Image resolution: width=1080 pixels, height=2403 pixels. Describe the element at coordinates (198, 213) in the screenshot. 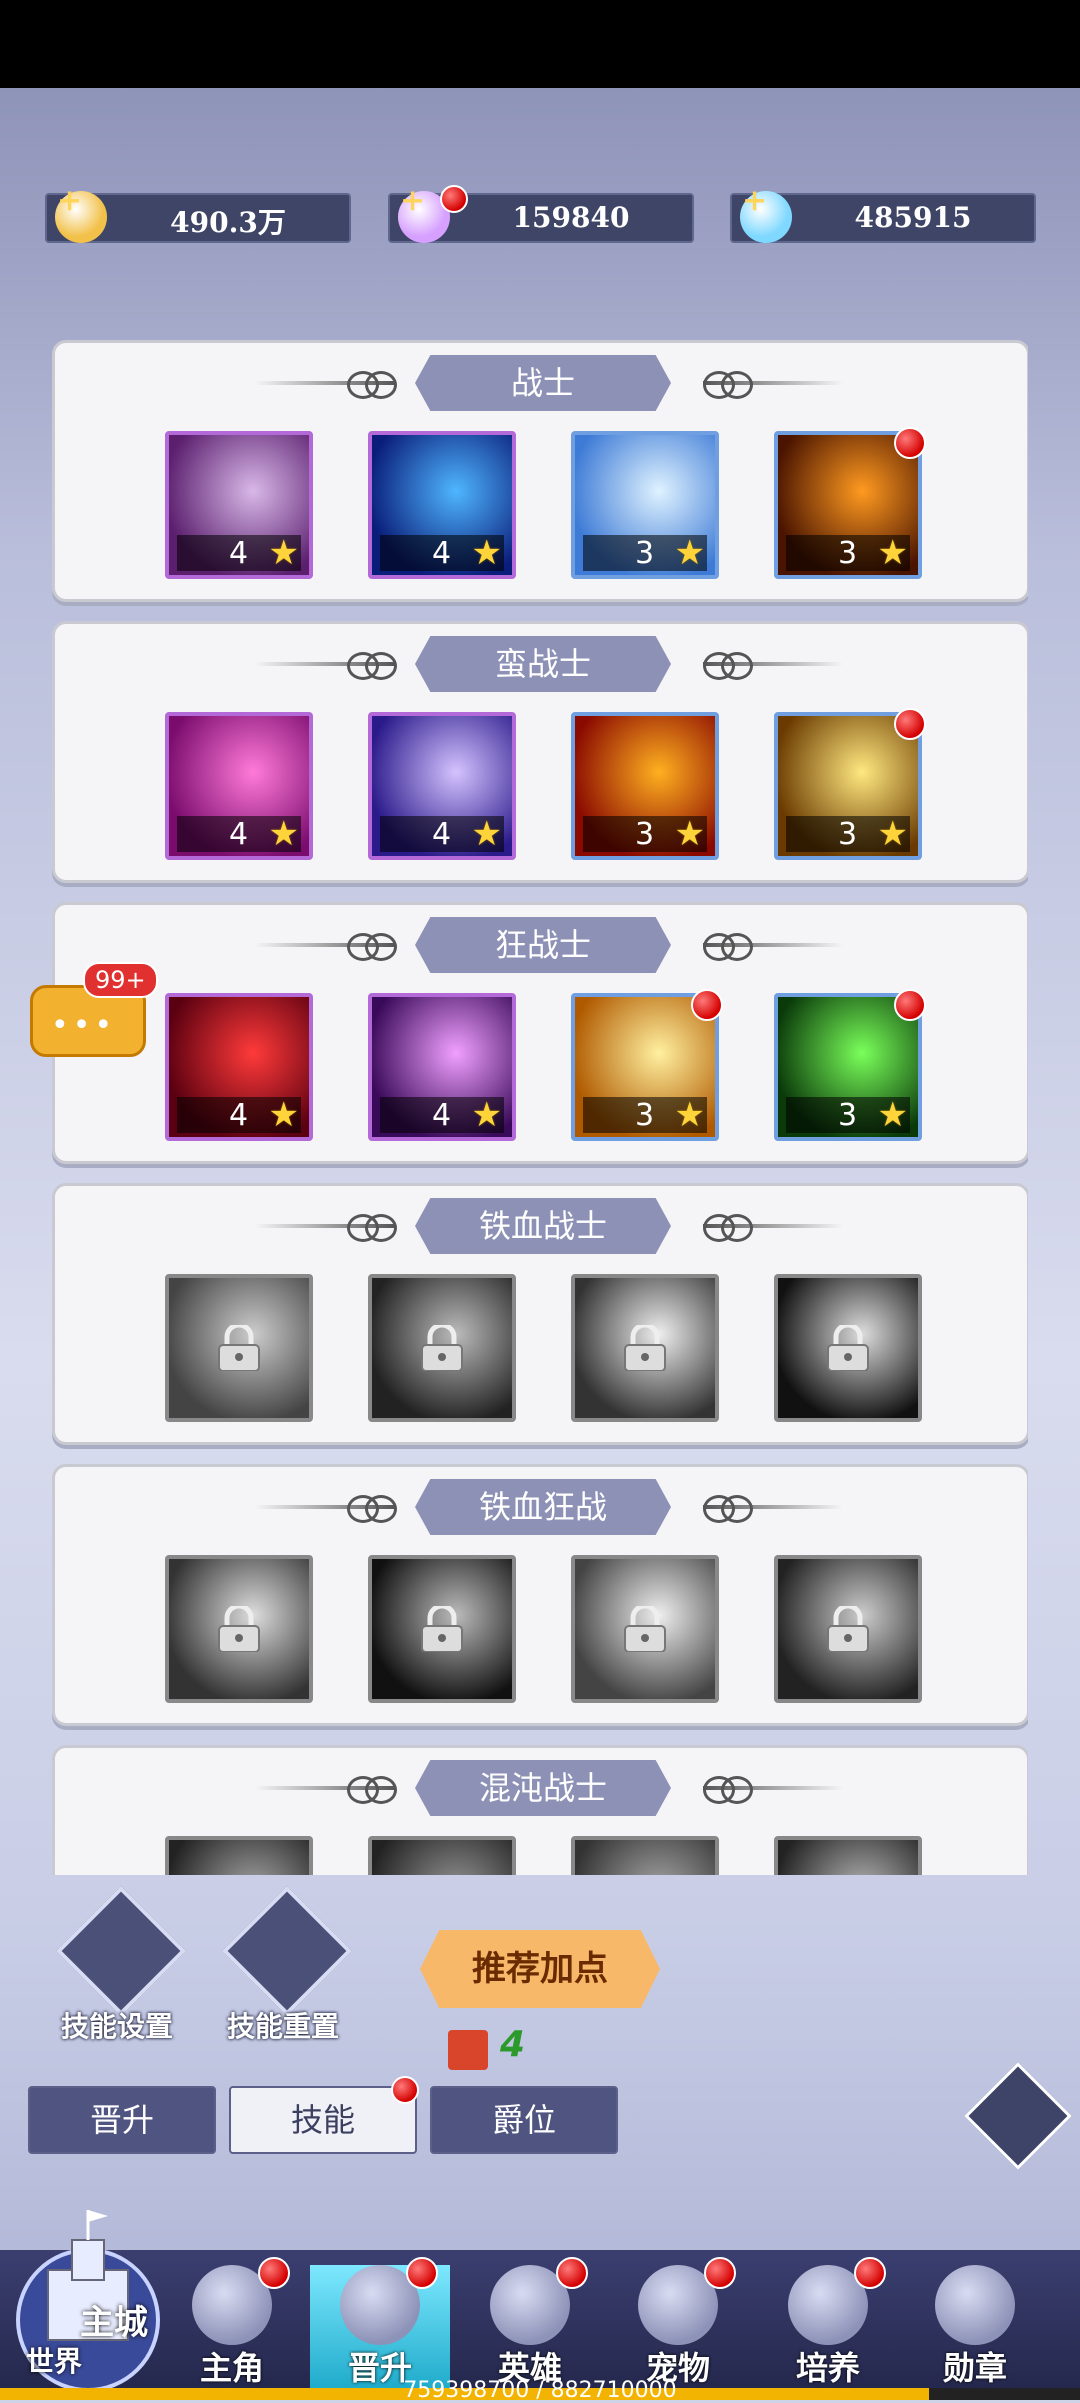

I see `currency-0: +490.3万` at that location.